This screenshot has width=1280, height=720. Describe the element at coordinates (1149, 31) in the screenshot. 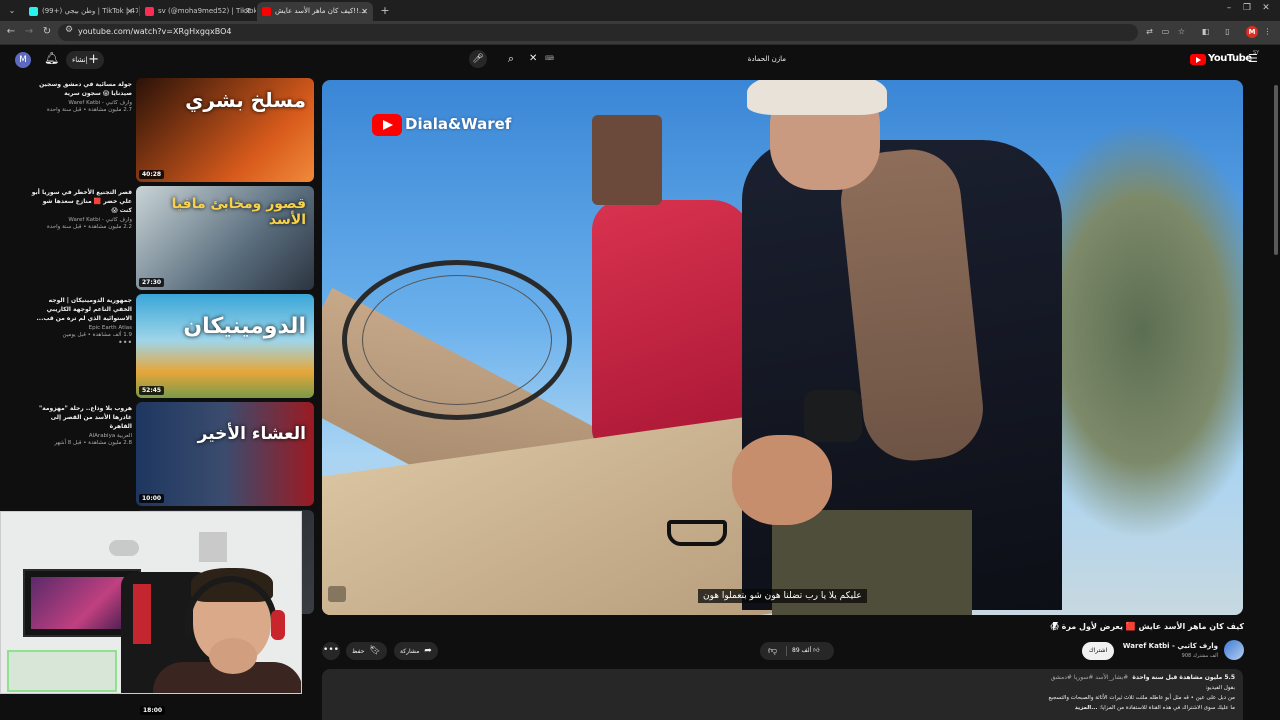

I see `translate-icon: ⇄` at that location.